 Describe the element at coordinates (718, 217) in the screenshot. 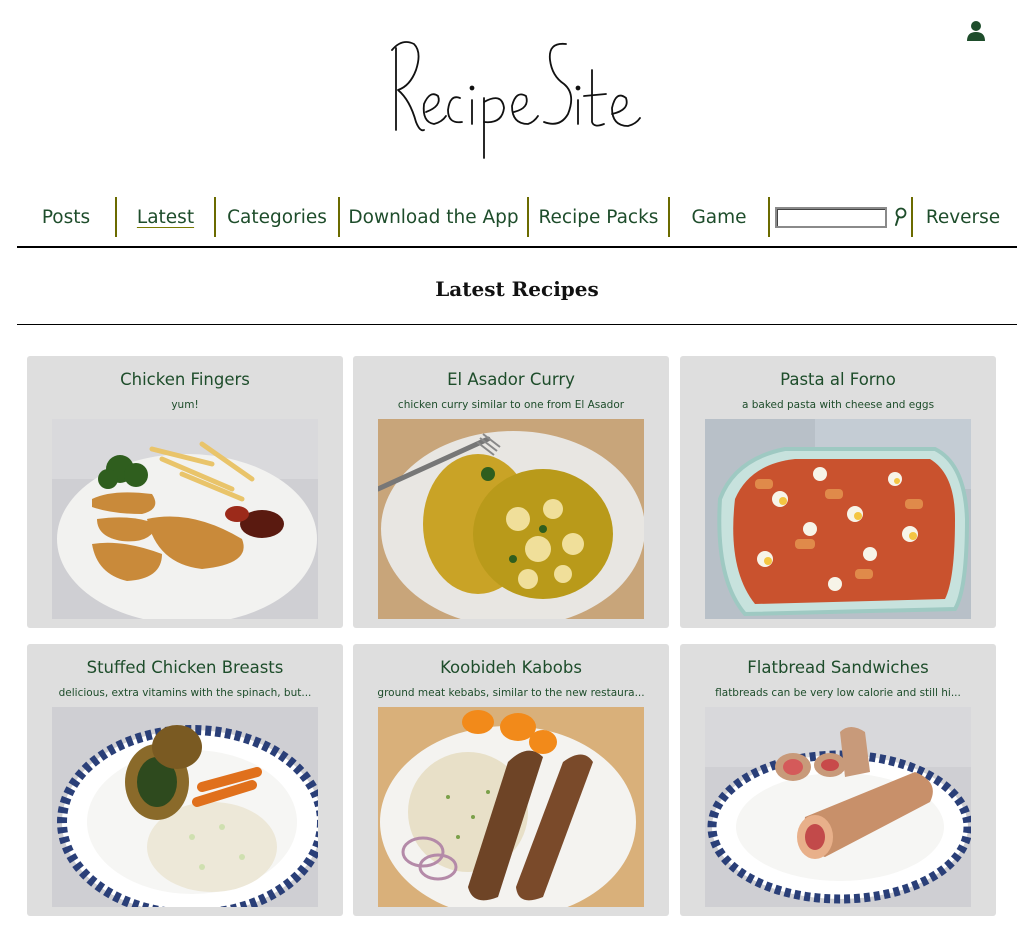

I see `nav-game: Game` at that location.